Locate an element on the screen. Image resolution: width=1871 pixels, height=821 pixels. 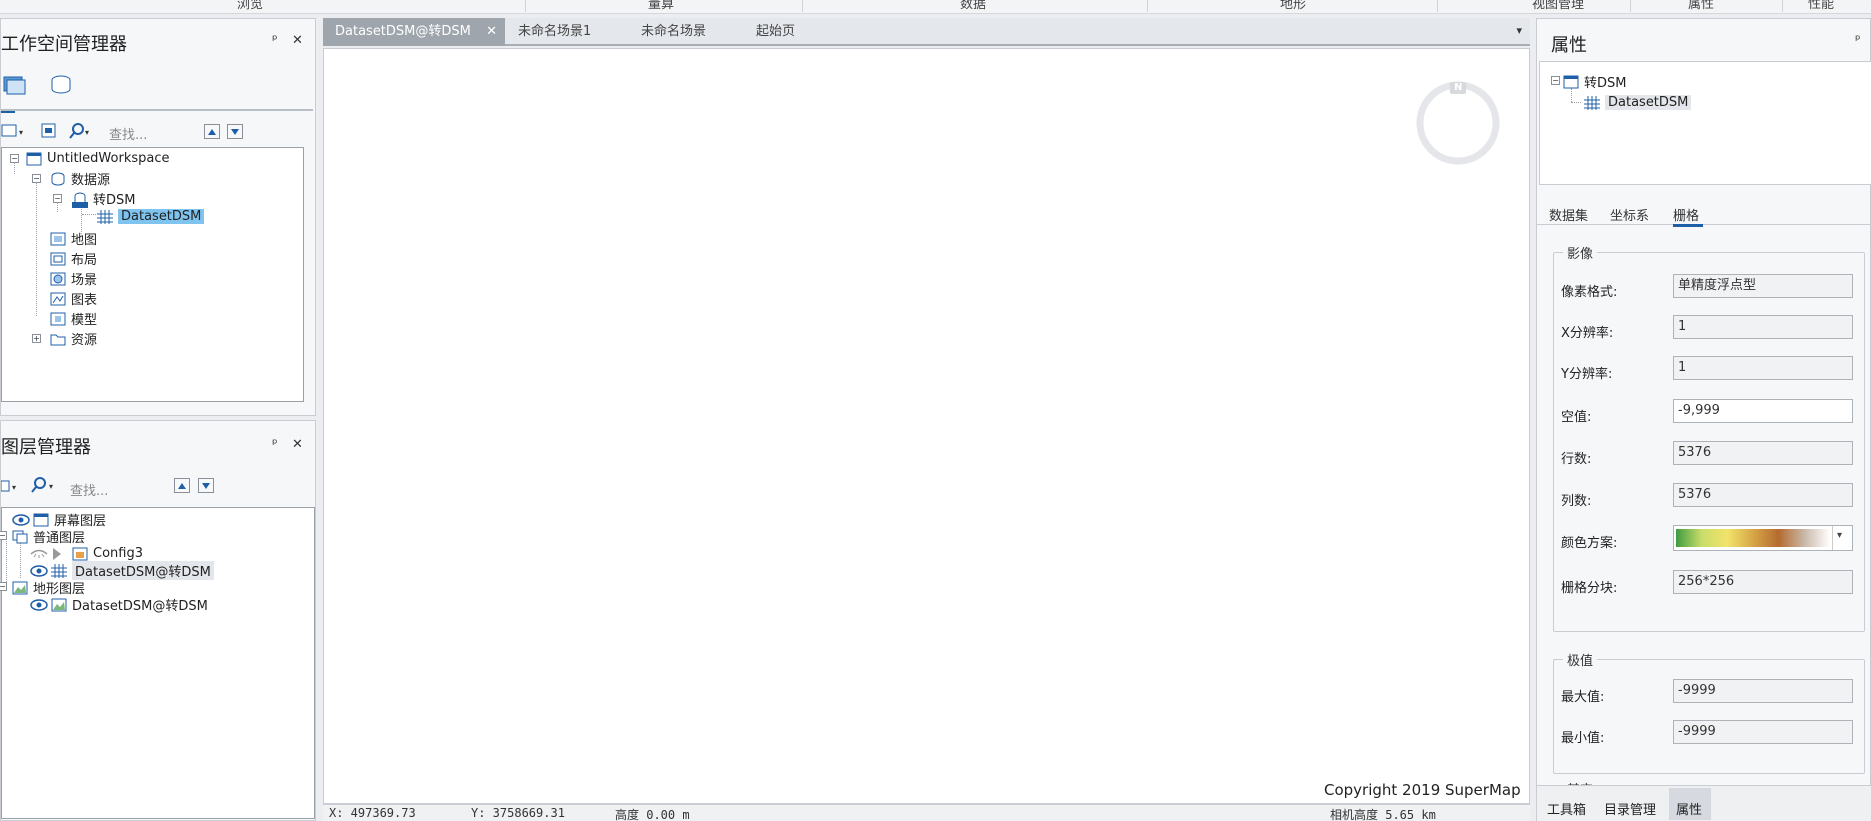
compass-icon: N is located at coordinates (1458, 121).